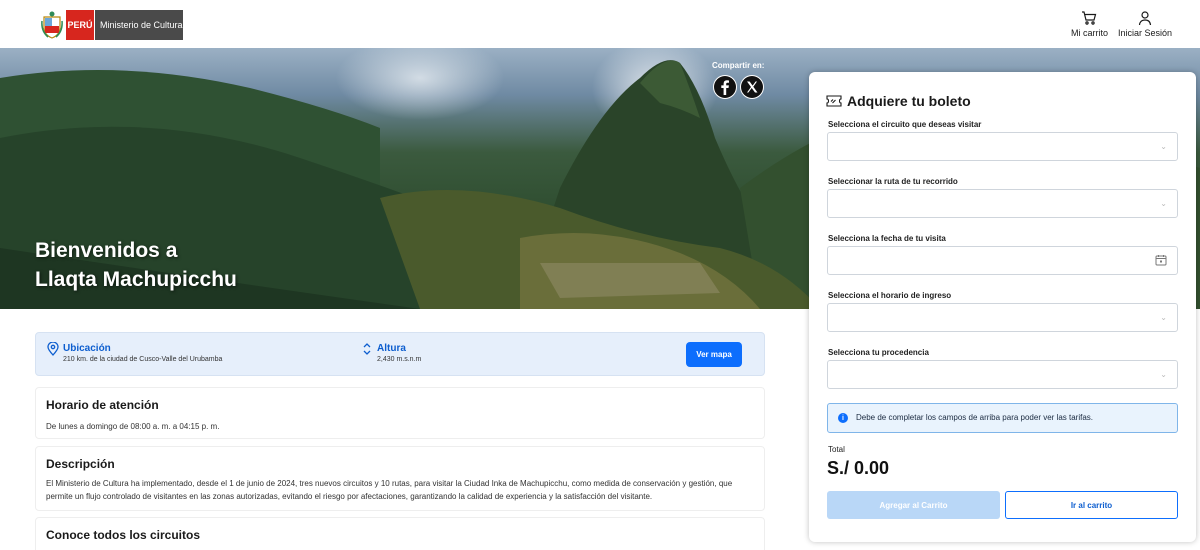 The height and width of the screenshot is (550, 1200). Describe the element at coordinates (1002, 260) in the screenshot. I see `date-picker-input` at that location.